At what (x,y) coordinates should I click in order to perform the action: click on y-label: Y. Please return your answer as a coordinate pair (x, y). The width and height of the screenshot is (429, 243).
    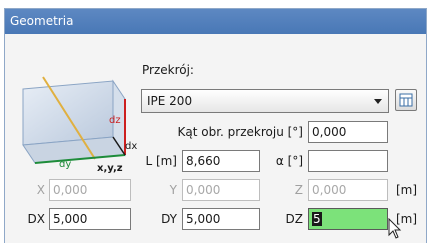
    Looking at the image, I should click on (173, 190).